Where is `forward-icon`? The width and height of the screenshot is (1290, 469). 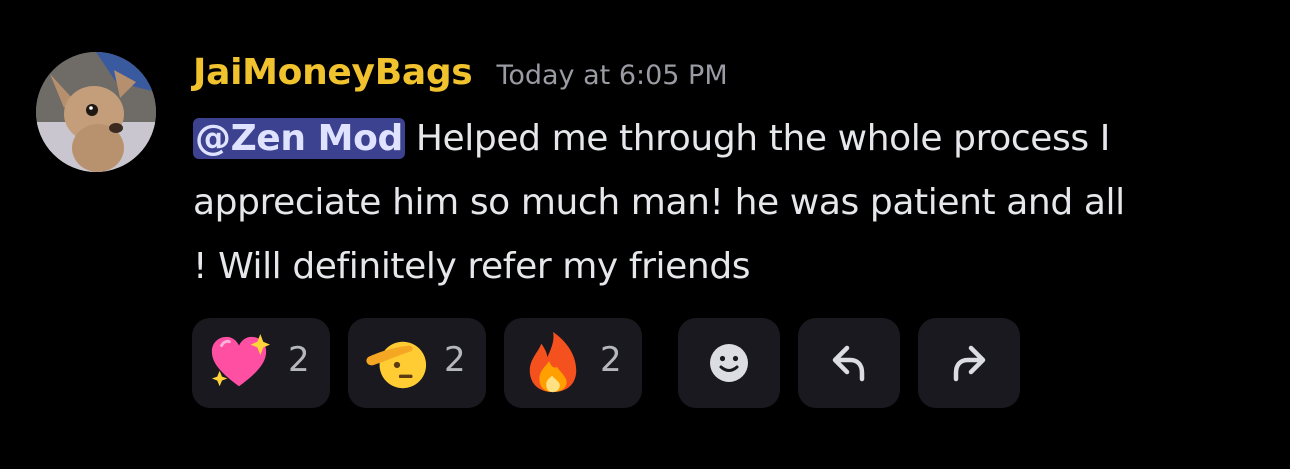 forward-icon is located at coordinates (969, 363).